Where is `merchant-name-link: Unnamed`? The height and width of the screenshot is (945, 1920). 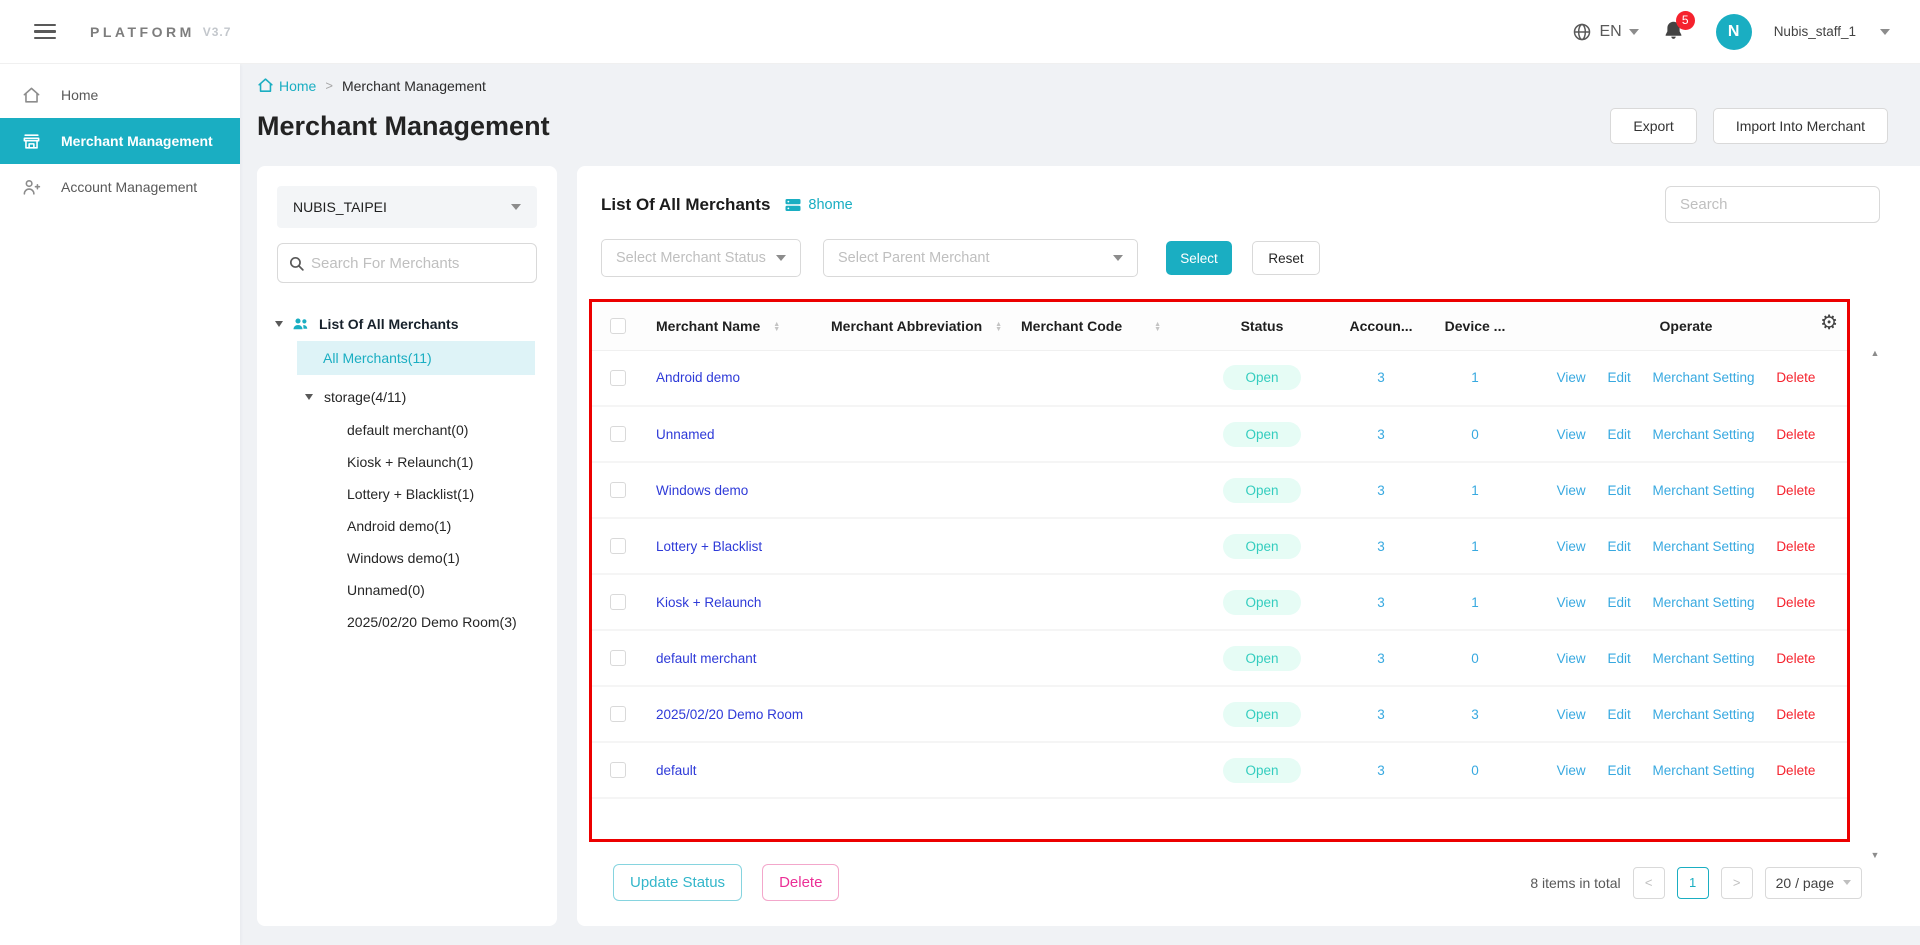
merchant-name-link: Unnamed is located at coordinates (685, 434).